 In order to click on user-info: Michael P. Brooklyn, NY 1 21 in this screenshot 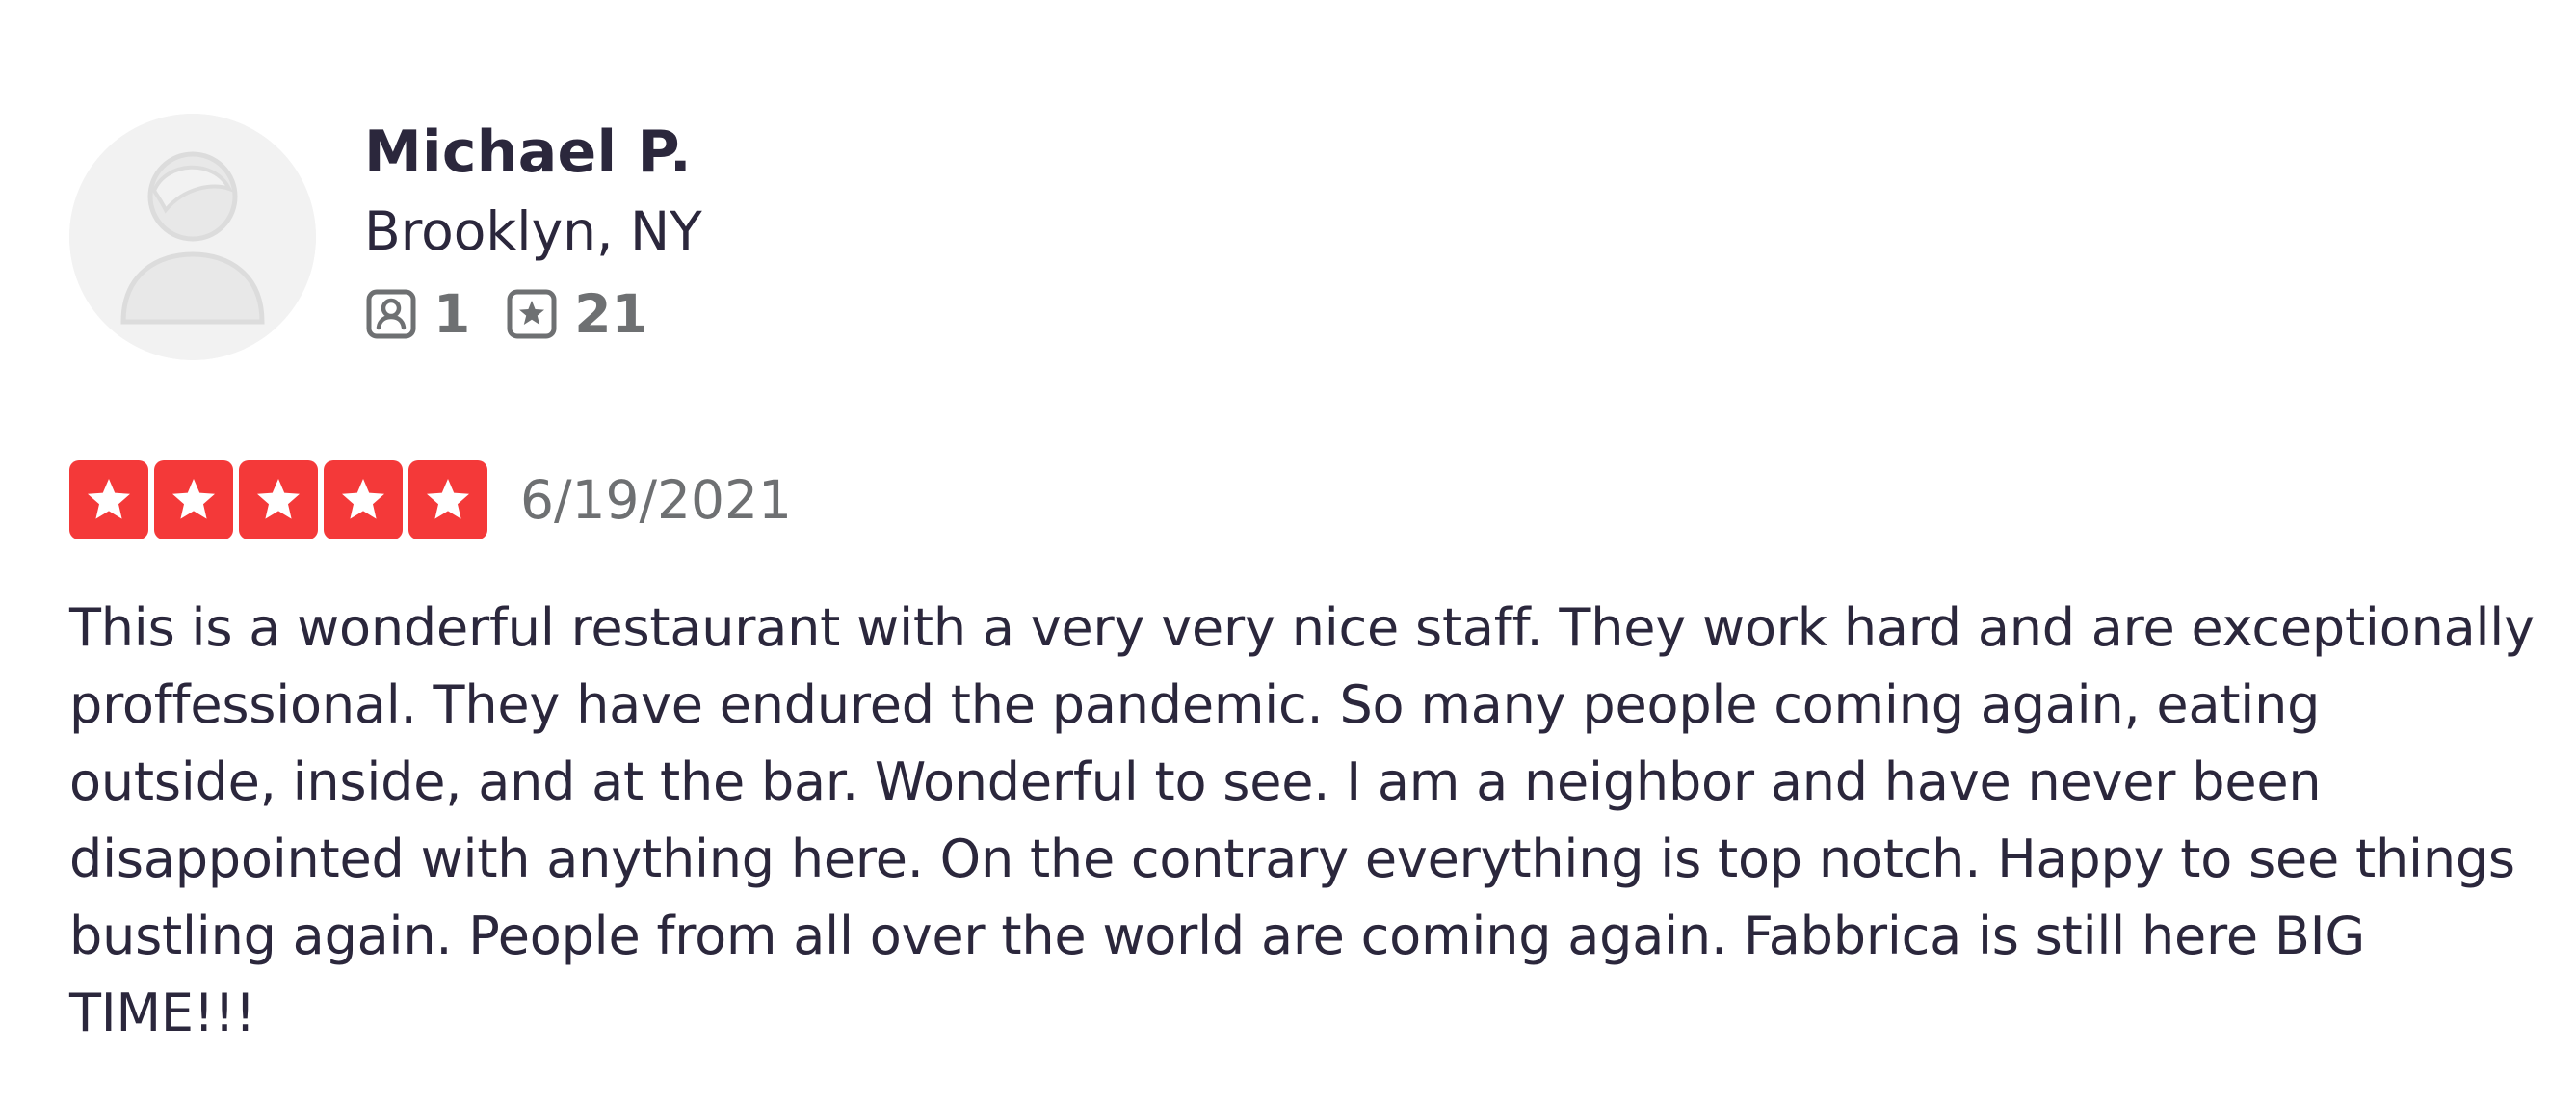, I will do `click(533, 234)`.